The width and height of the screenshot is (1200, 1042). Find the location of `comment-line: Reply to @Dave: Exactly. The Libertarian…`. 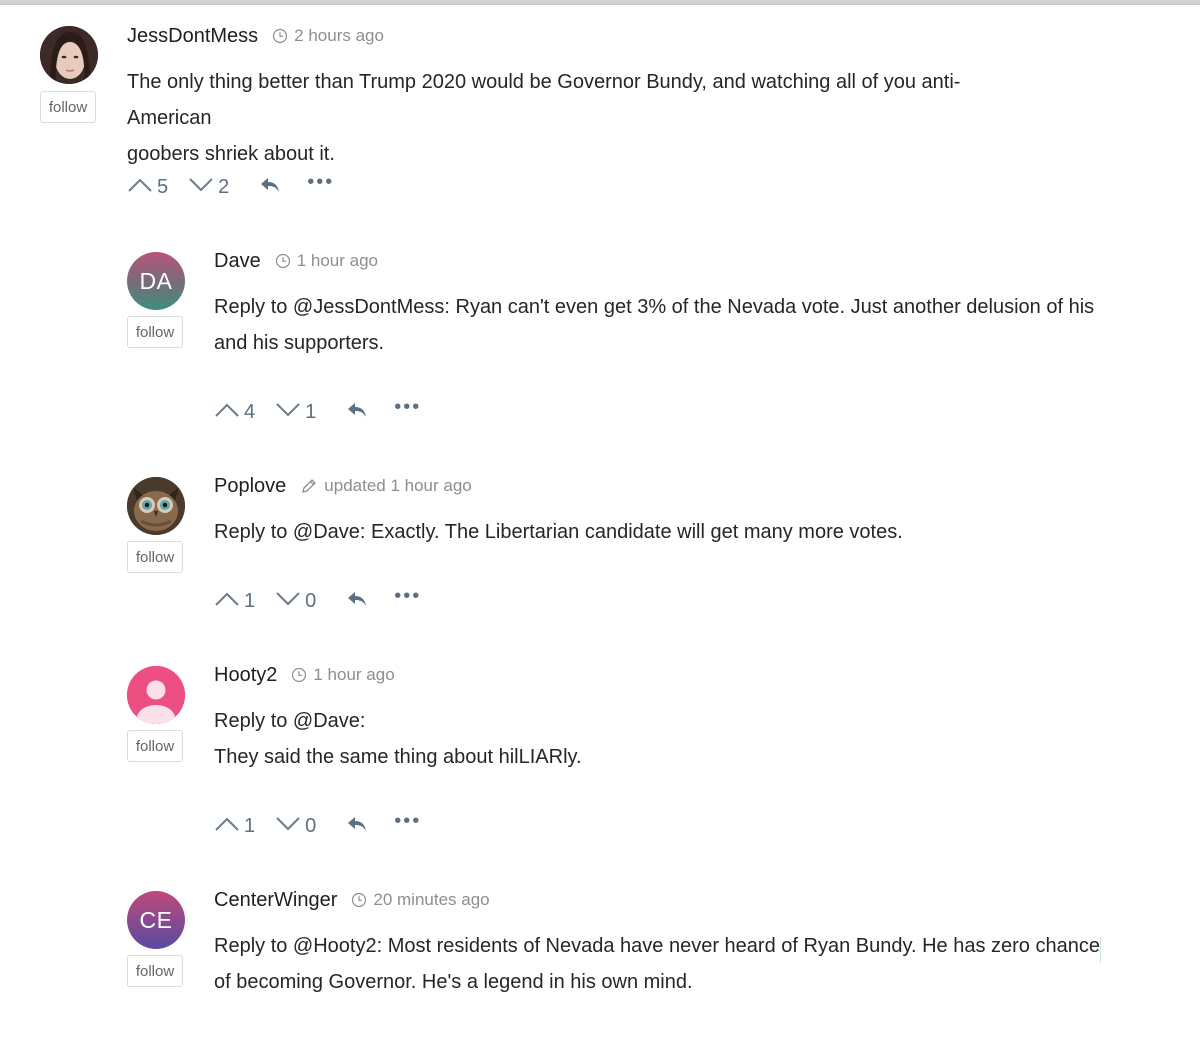

comment-line: Reply to @Dave: Exactly. The Libertarian… is located at coordinates (558, 532).